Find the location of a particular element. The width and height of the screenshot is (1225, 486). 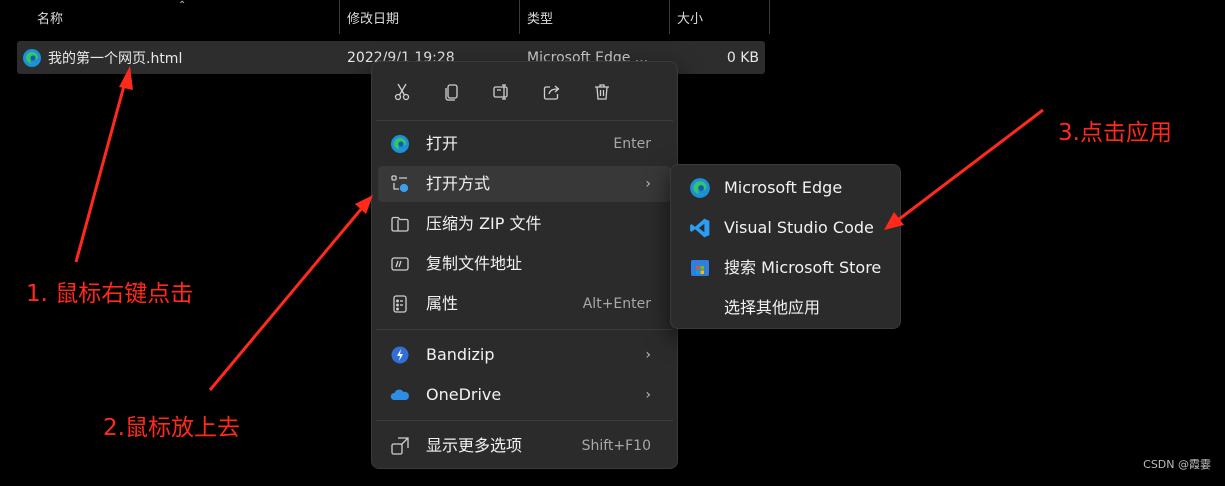

arrow-step2 is located at coordinates (286, 299).